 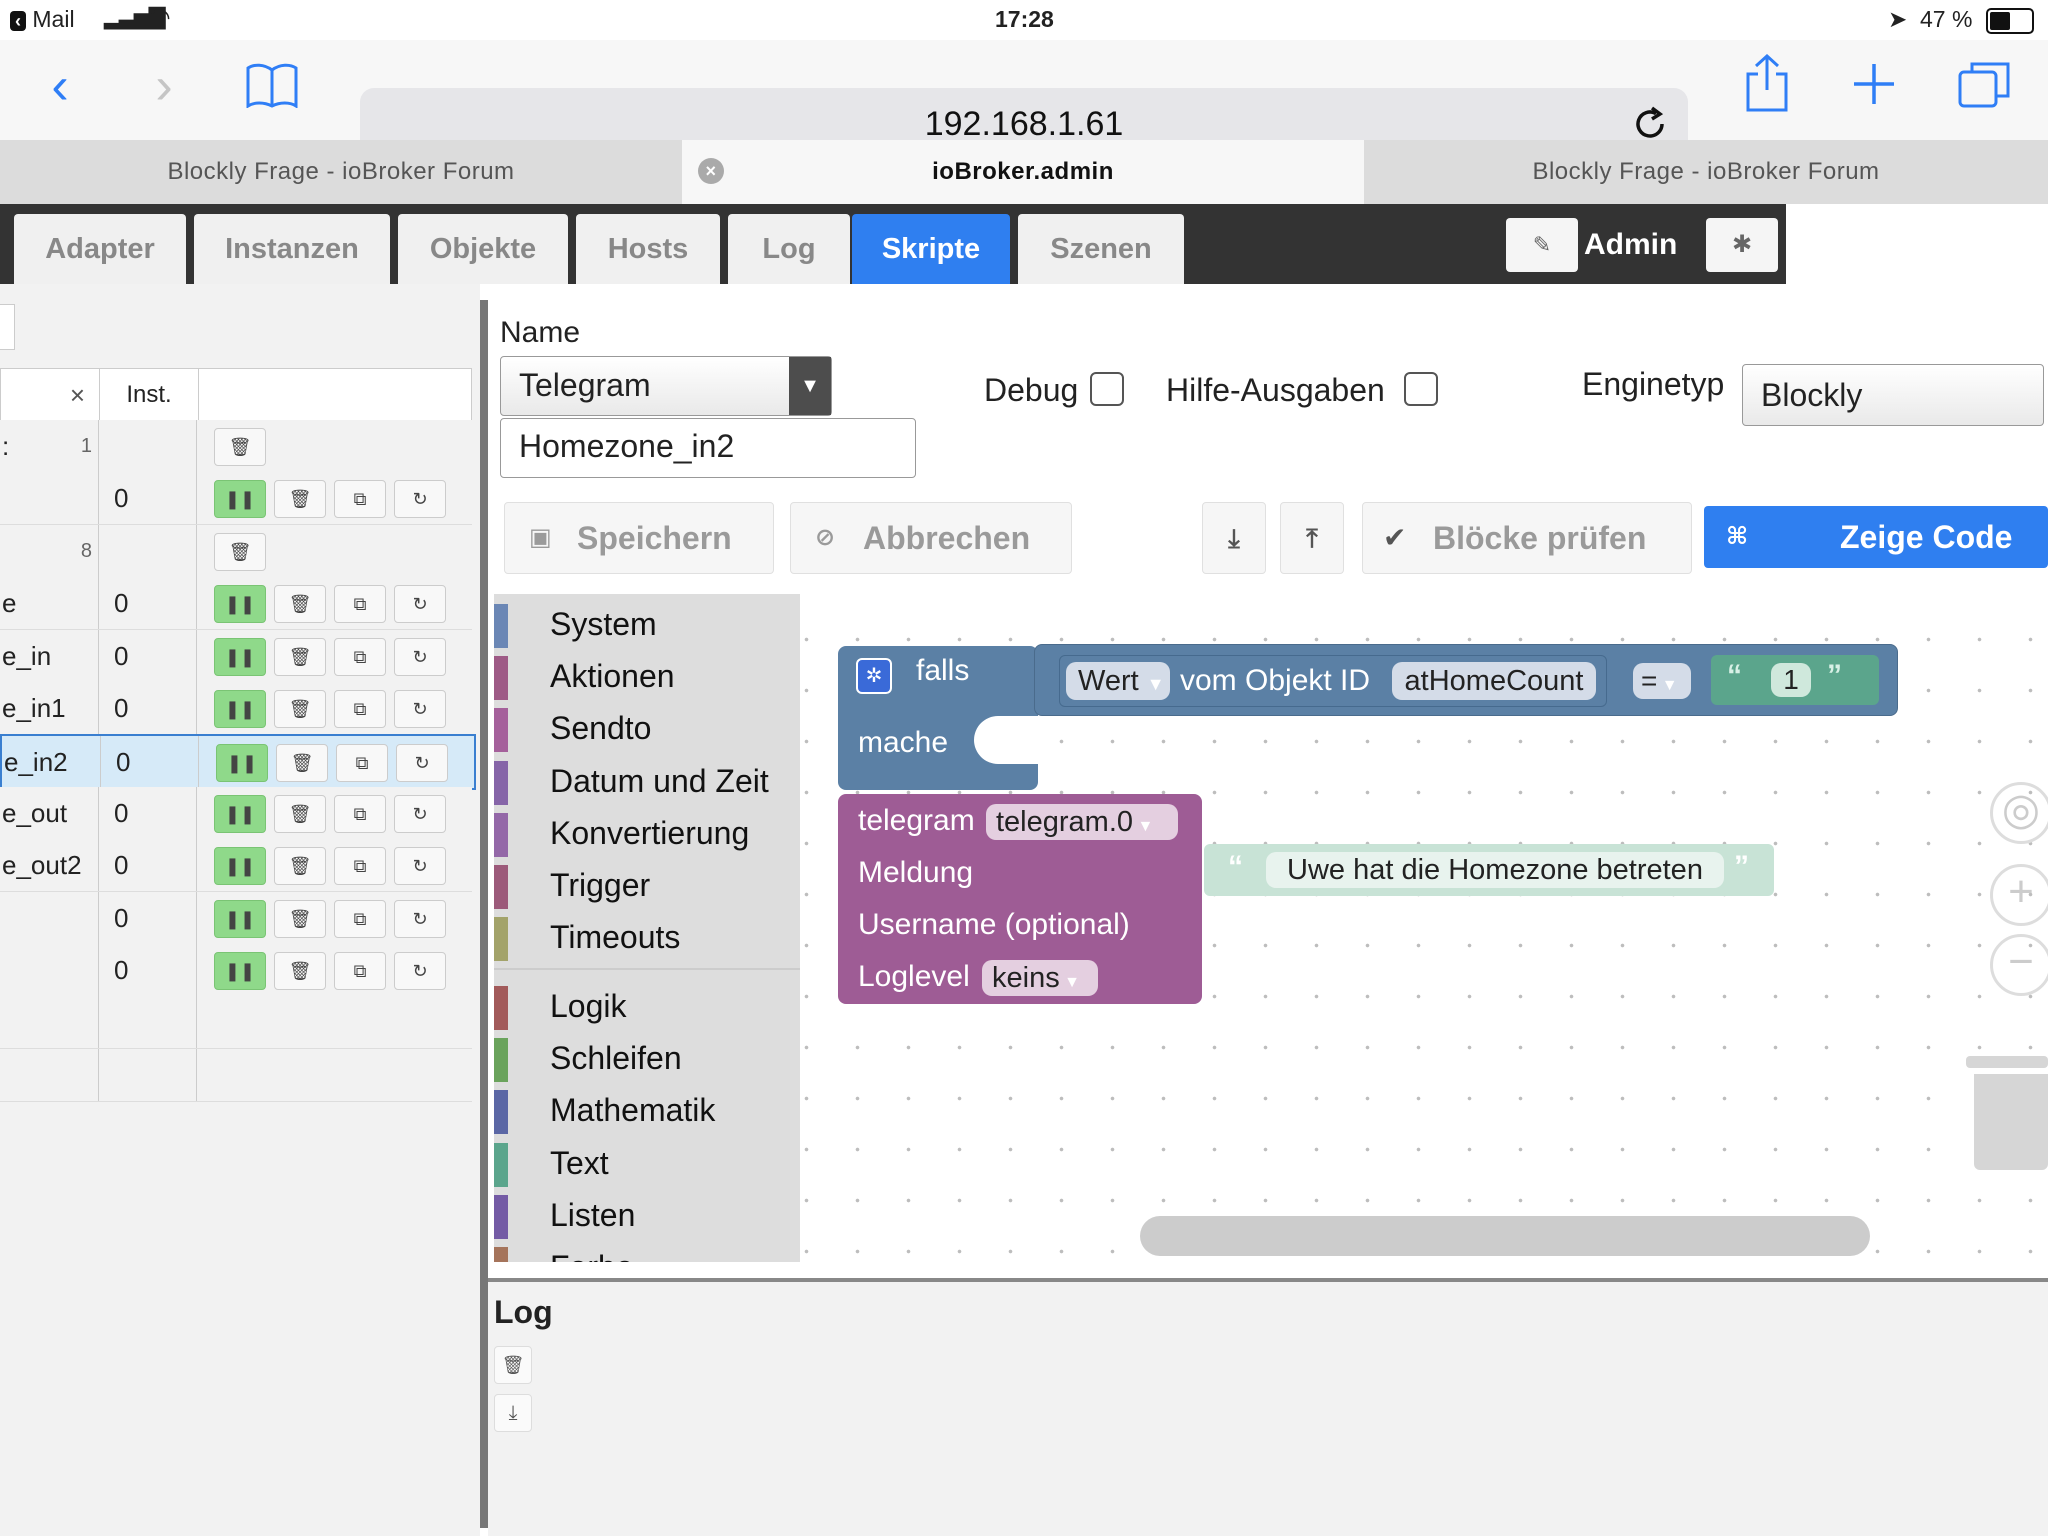 I want to click on telegram-instance-dropdown: telegram.0 ▼, so click(x=1082, y=822).